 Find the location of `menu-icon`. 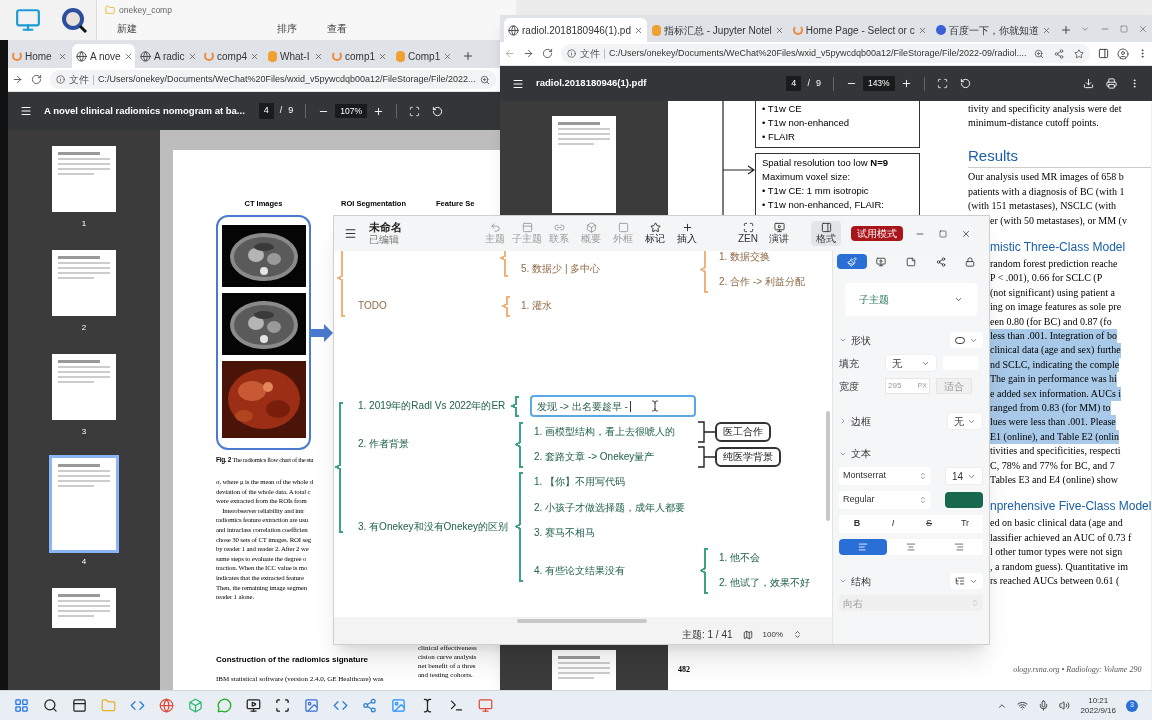

menu-icon is located at coordinates (518, 83).